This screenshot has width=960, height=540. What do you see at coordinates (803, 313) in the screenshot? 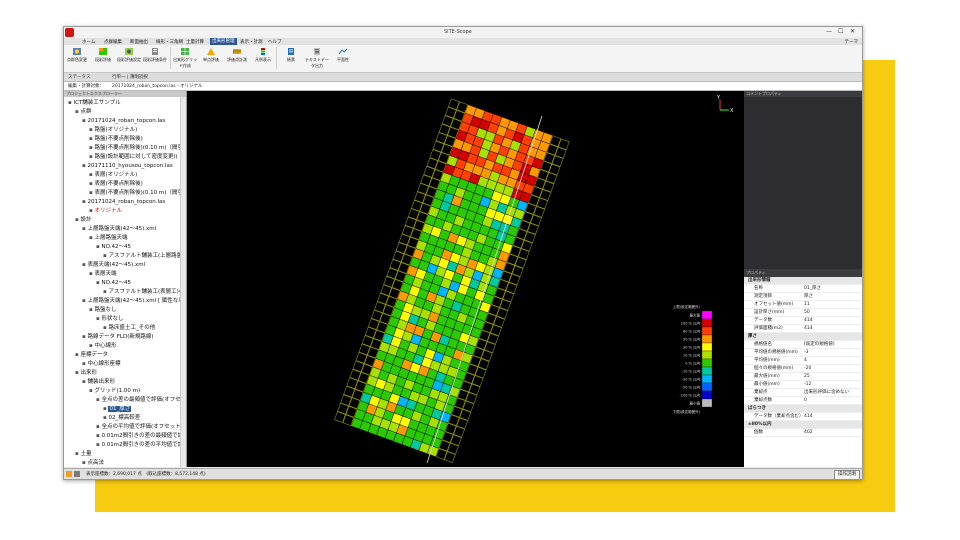
I see `property-row: 設計厚さ(mm) 50` at bounding box center [803, 313].